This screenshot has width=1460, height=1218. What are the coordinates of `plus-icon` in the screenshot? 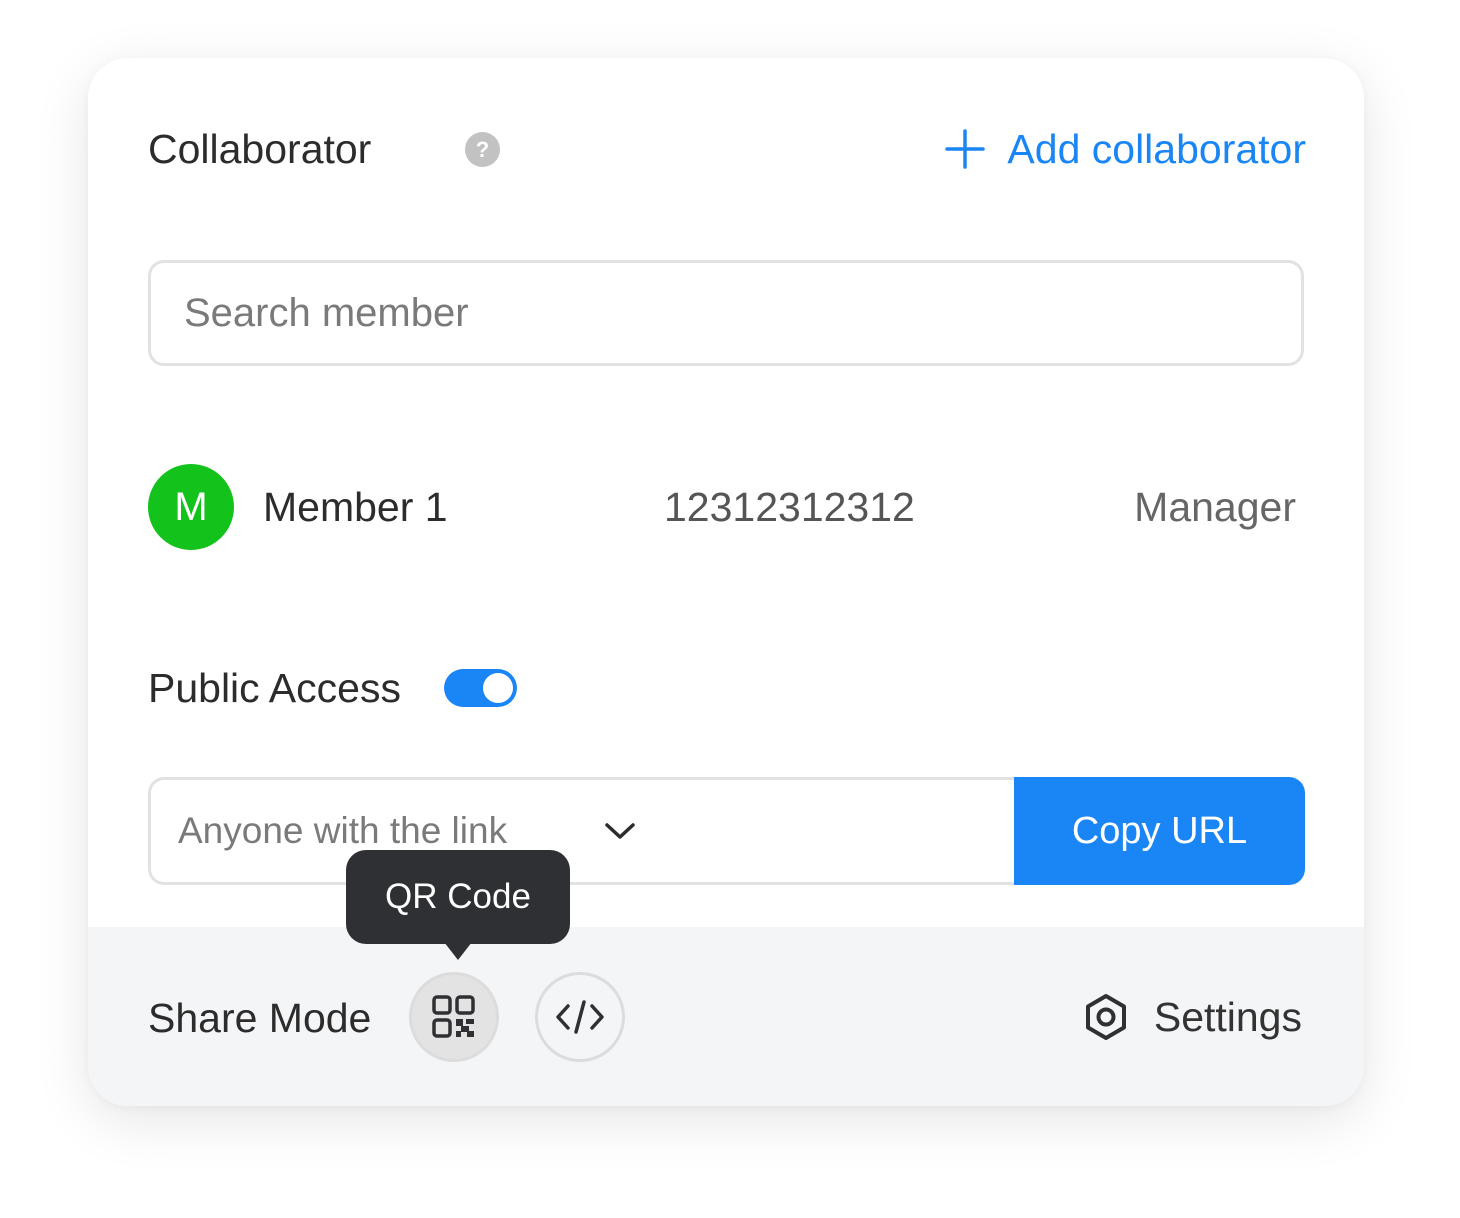 It's located at (965, 149).